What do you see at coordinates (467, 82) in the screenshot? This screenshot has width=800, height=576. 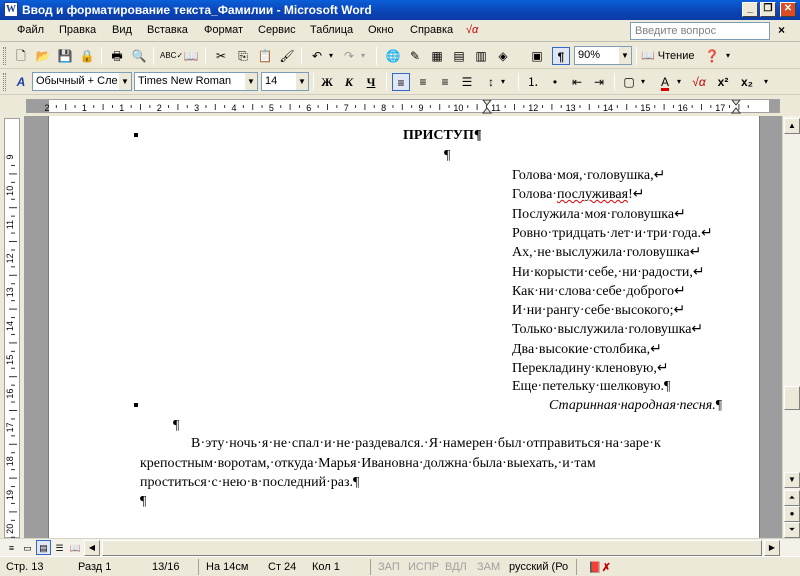 I see `justify-icon: ☰` at bounding box center [467, 82].